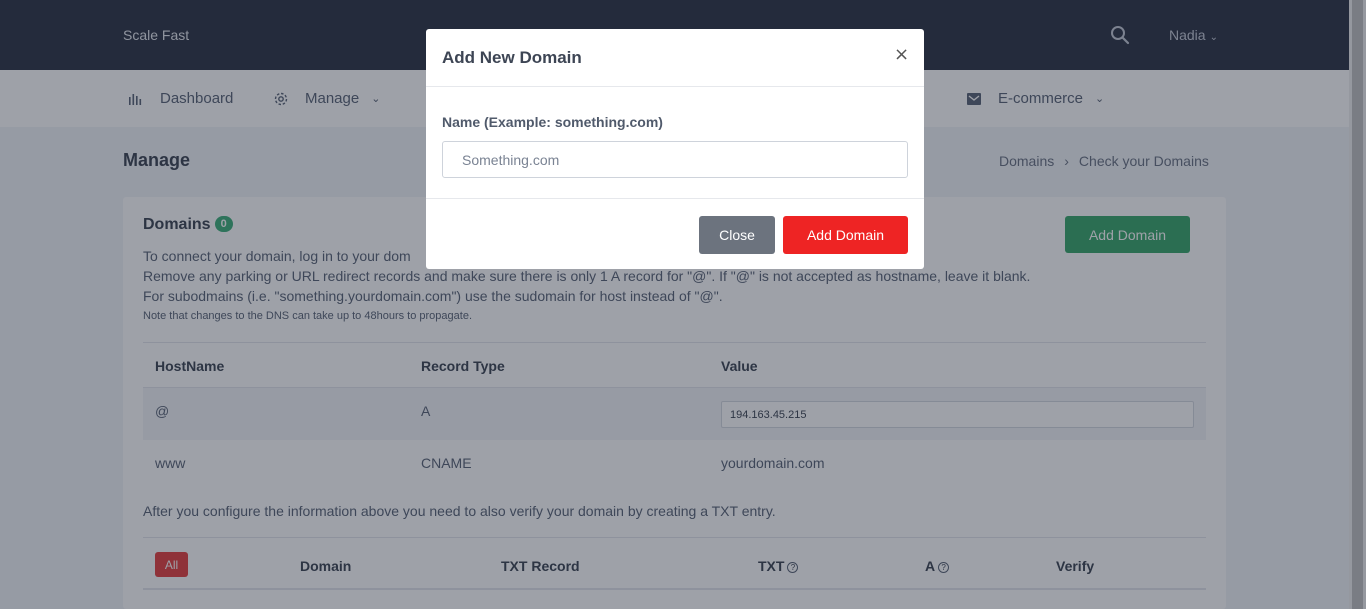 The width and height of the screenshot is (1366, 609). I want to click on domain-name-label: Name (Example: something.com), so click(552, 122).